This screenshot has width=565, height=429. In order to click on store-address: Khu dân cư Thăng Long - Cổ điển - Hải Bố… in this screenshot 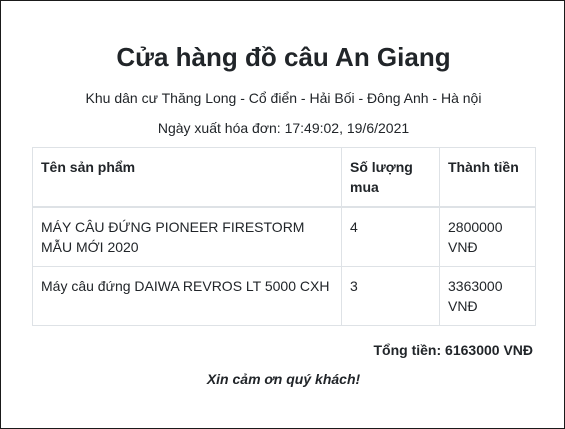, I will do `click(283, 98)`.